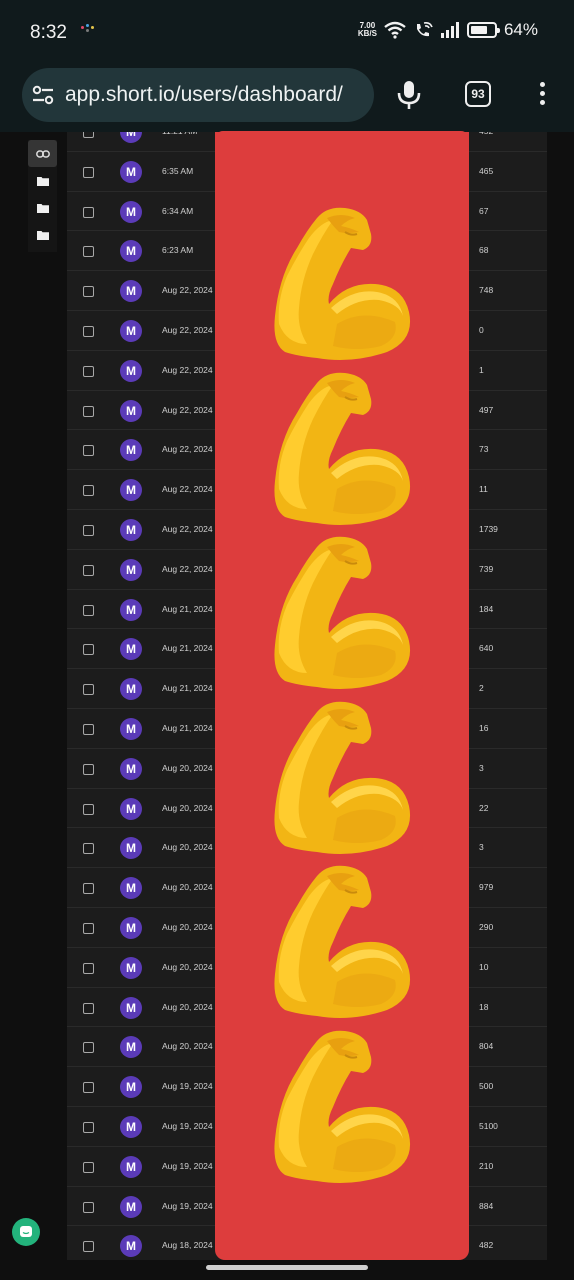 The height and width of the screenshot is (1280, 574). Describe the element at coordinates (486, 927) in the screenshot. I see `row-clicks: 290` at that location.